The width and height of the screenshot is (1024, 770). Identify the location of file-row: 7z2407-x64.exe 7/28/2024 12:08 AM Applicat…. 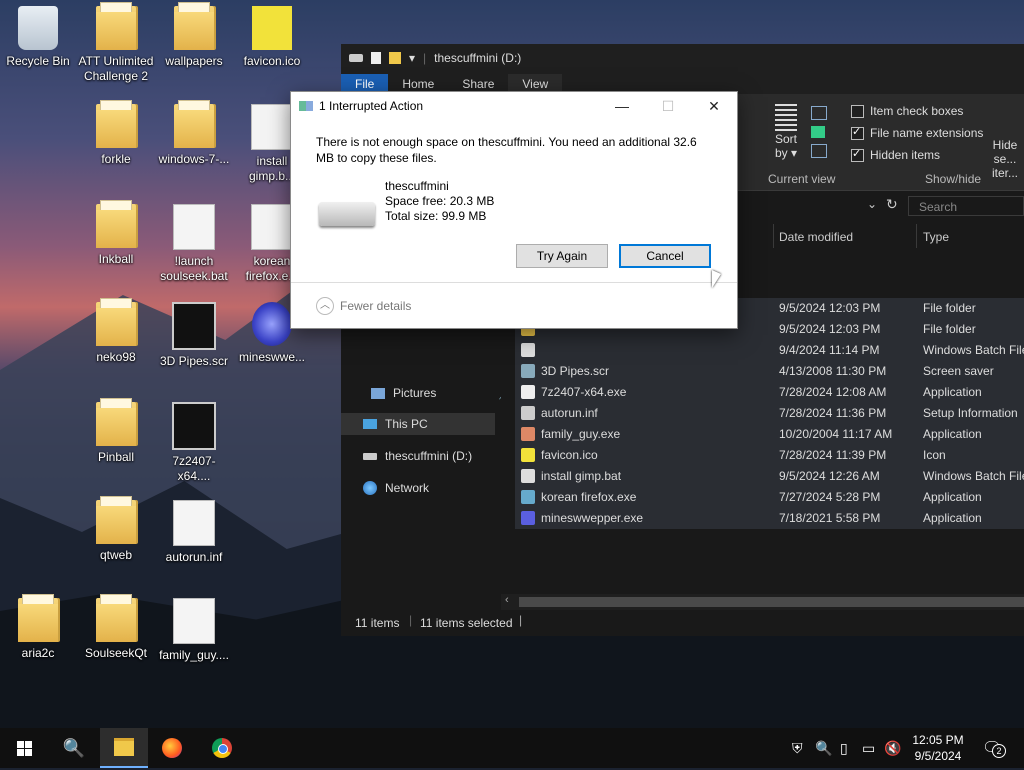
(769, 392).